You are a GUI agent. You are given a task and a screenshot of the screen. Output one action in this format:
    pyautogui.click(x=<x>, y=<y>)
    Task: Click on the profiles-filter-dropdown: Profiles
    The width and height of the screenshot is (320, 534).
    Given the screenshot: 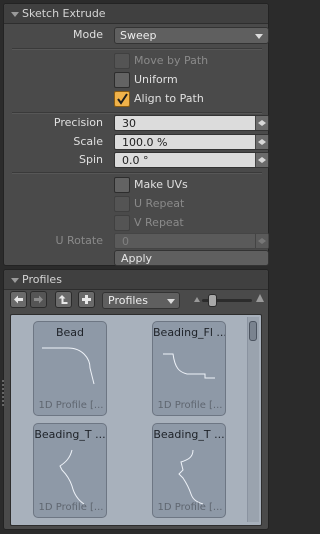 What is the action you would take?
    pyautogui.click(x=141, y=300)
    